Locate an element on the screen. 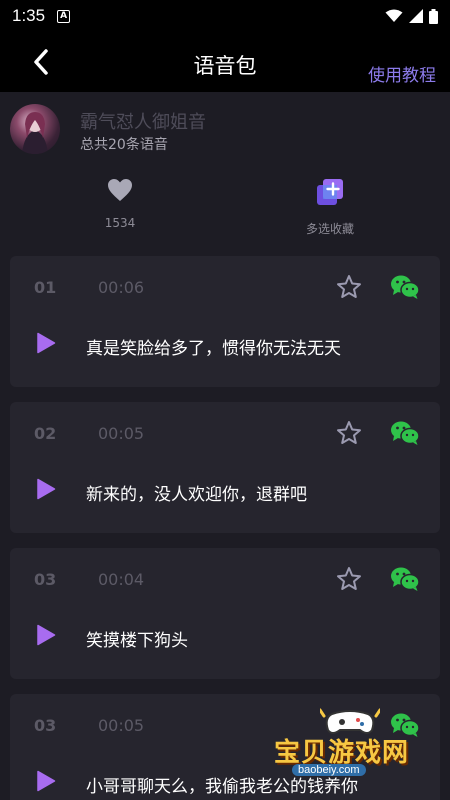 This screenshot has height=800, width=450. multi-collect-label: 多选收藏 is located at coordinates (329, 229).